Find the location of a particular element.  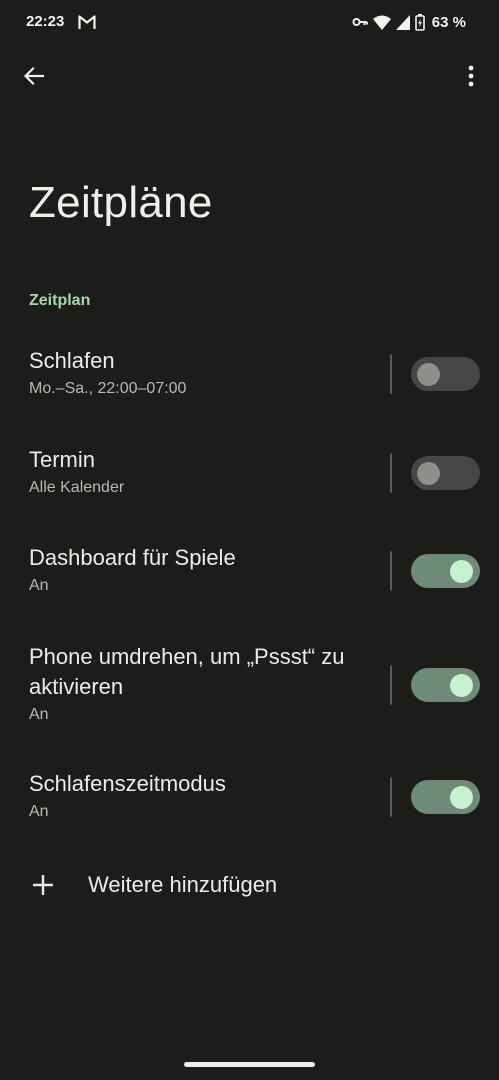

status-bar: 22:23 63 % is located at coordinates (249, 22).